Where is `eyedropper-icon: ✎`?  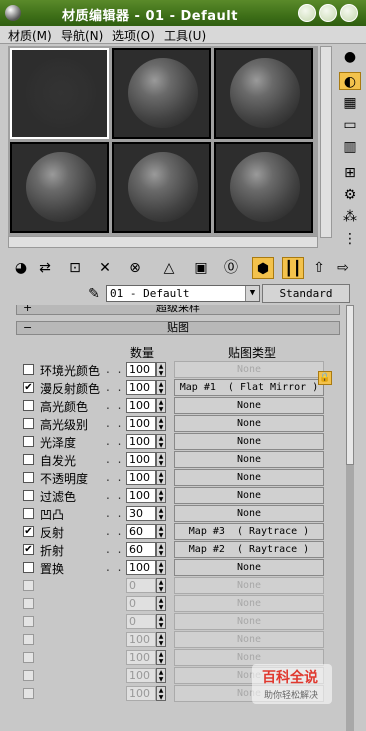
eyedropper-icon: ✎ is located at coordinates (94, 294).